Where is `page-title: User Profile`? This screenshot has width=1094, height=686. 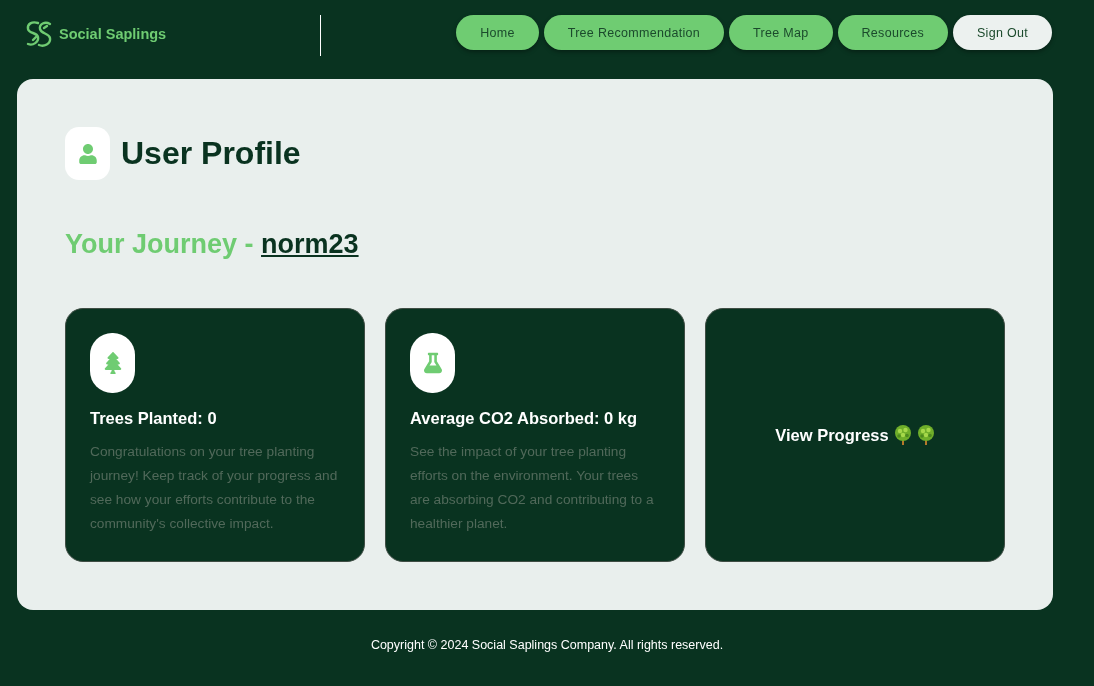
page-title: User Profile is located at coordinates (211, 153).